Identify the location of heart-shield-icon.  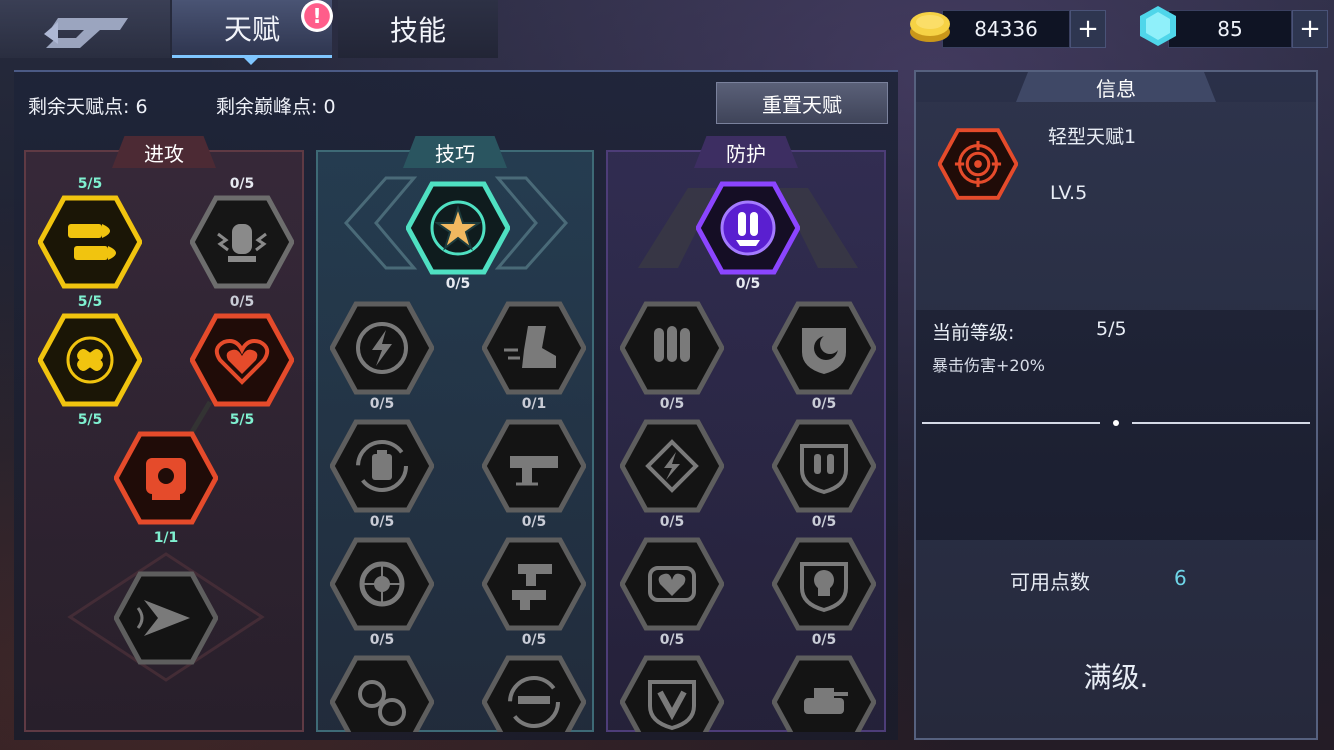
(672, 584).